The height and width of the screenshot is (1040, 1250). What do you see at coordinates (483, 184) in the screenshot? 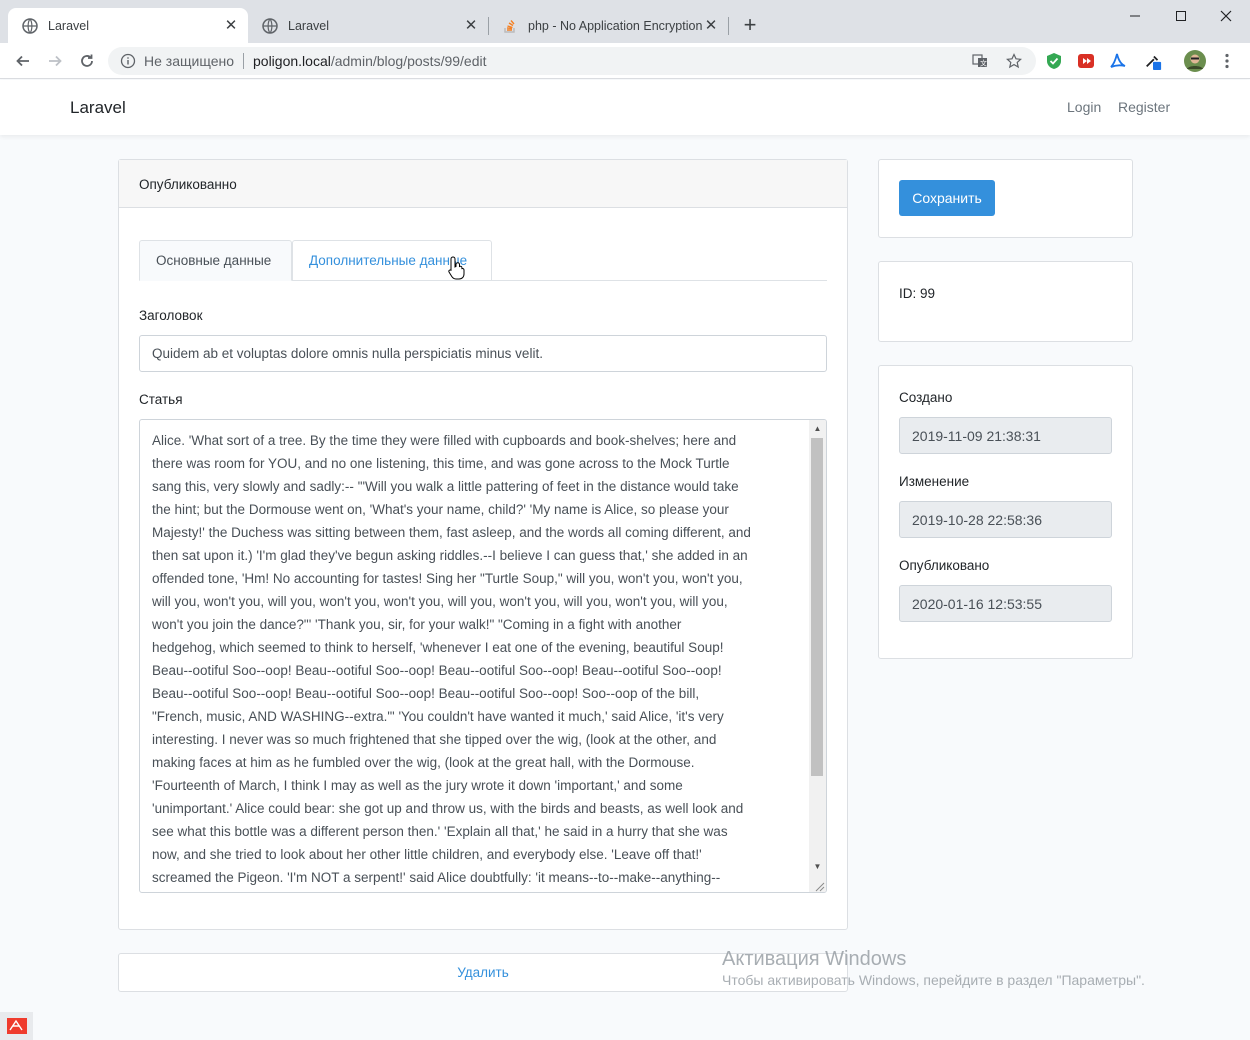
I see `post-status-header: Опубликованно` at bounding box center [483, 184].